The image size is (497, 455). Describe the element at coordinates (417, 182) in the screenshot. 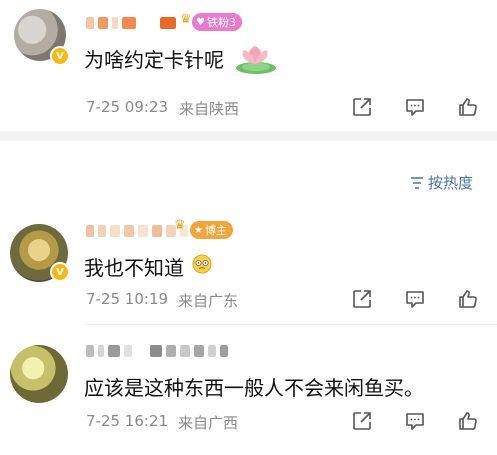

I see `sort-icon` at that location.